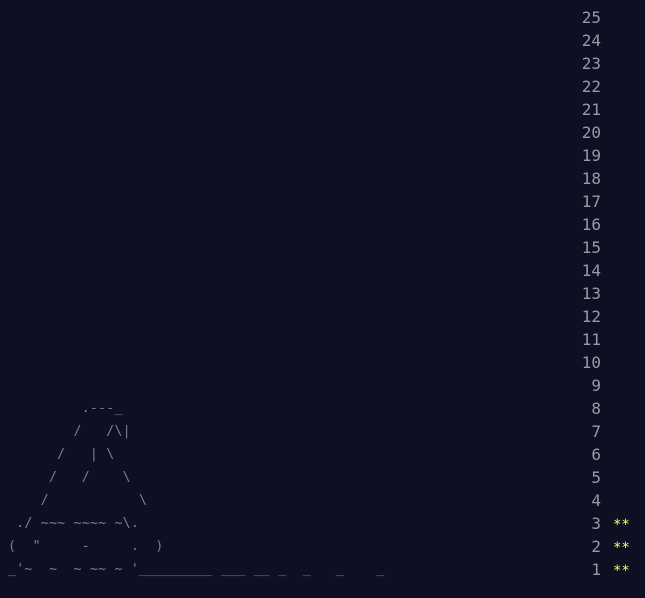 The height and width of the screenshot is (598, 645). I want to click on day-number: 5, so click(596, 477).